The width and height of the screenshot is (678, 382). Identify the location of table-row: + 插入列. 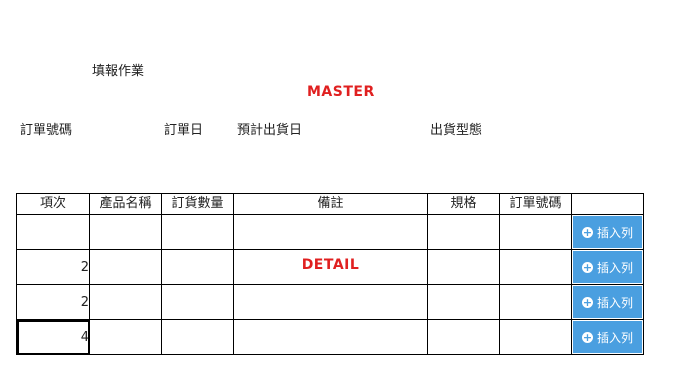
(330, 232).